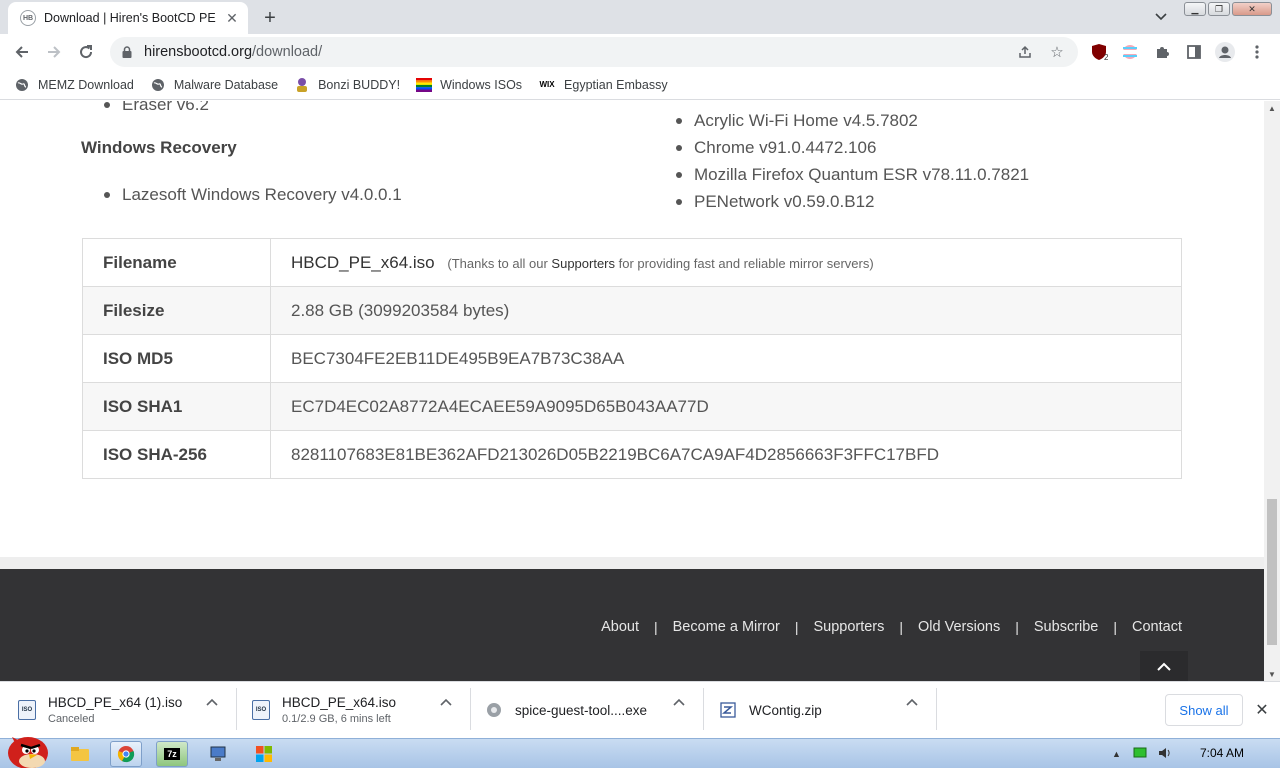  Describe the element at coordinates (1262, 710) in the screenshot. I see `close-shelf-icon: ✕` at that location.